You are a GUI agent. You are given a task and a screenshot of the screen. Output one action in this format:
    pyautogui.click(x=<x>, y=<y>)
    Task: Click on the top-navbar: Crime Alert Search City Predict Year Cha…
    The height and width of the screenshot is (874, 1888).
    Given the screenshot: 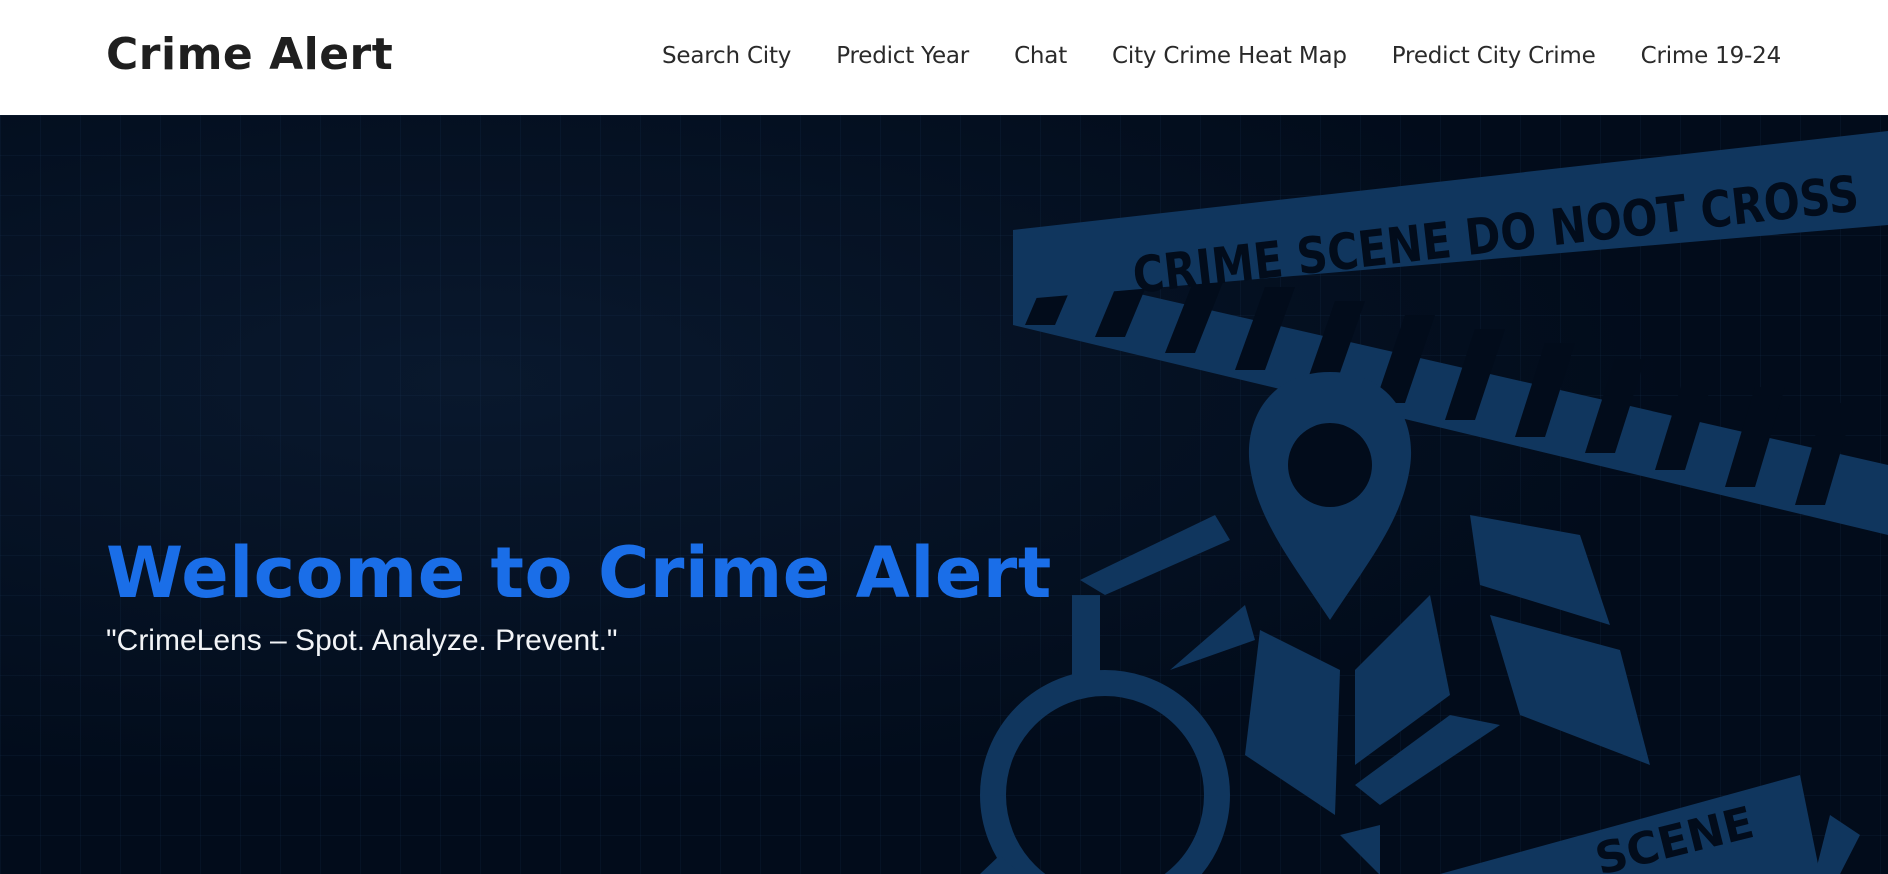 What is the action you would take?
    pyautogui.click(x=944, y=57)
    